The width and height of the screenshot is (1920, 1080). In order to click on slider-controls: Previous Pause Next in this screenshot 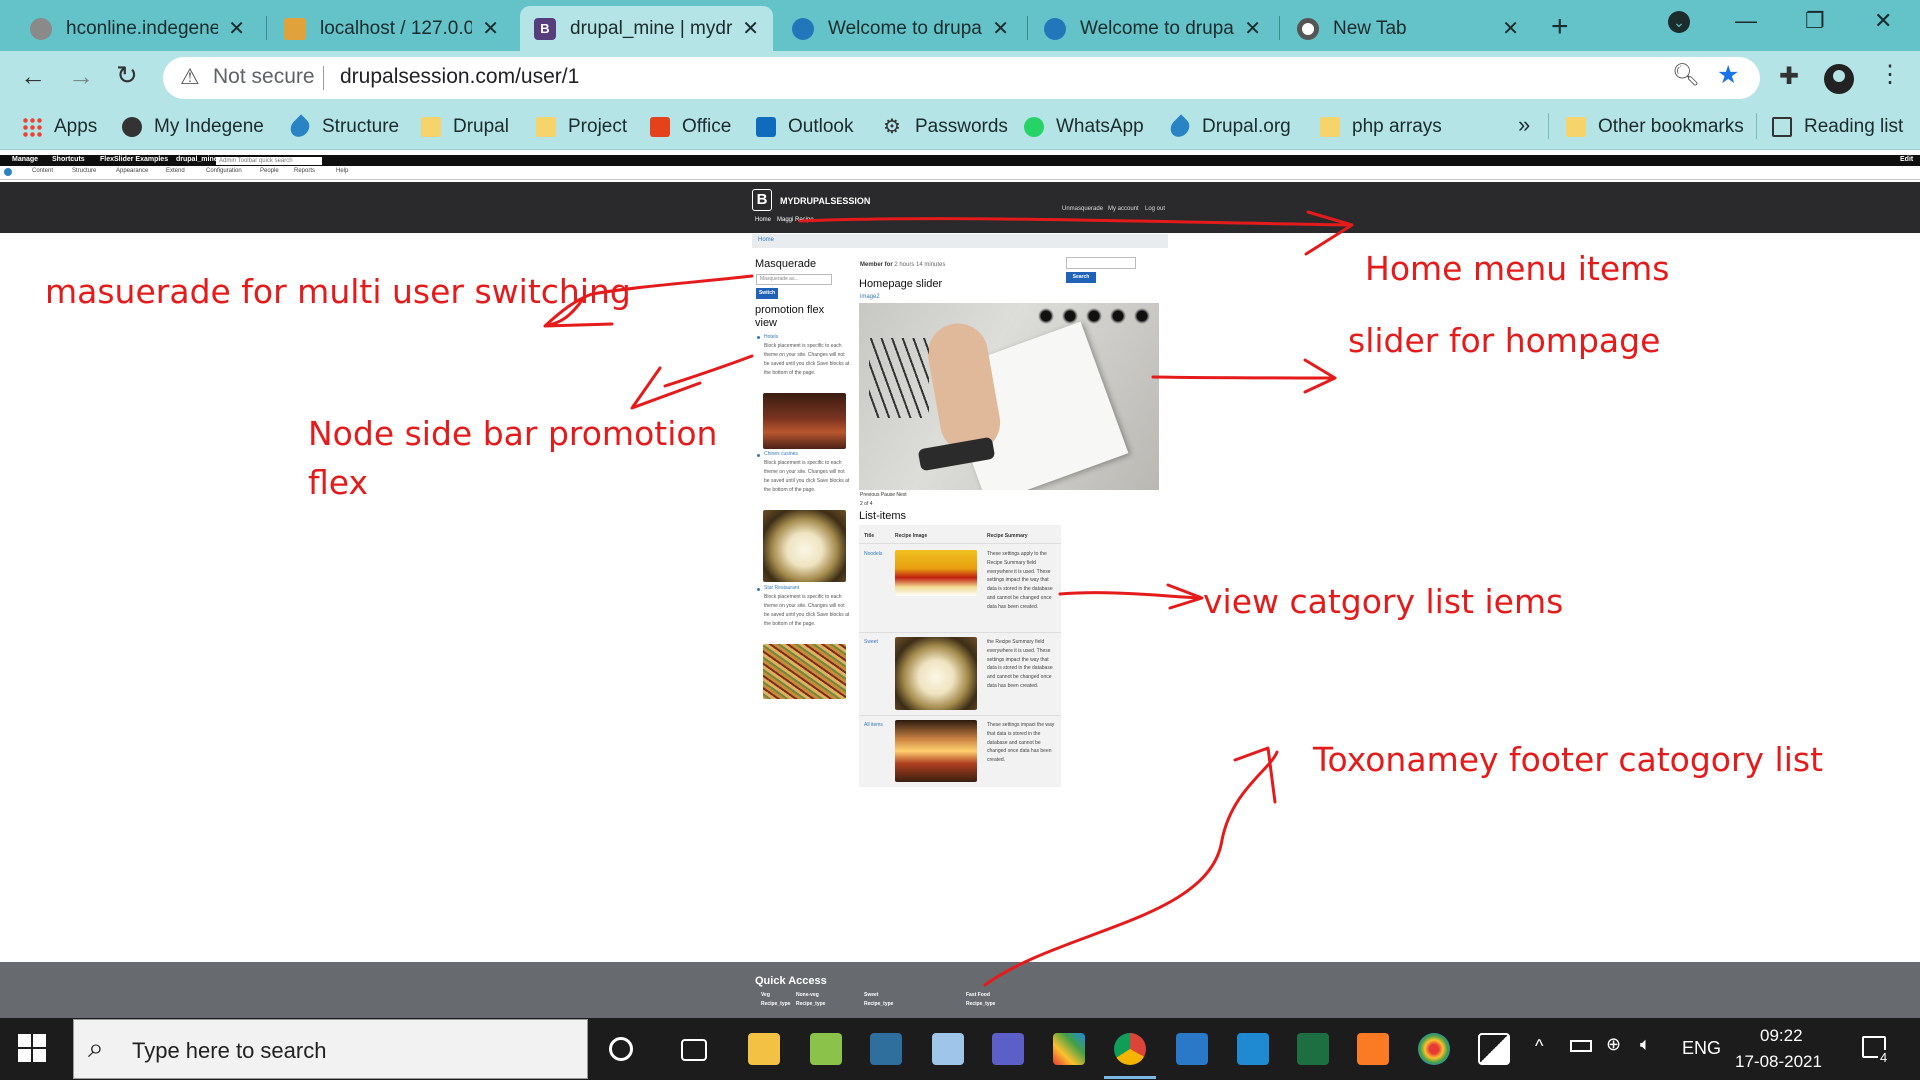, I will do `click(883, 495)`.